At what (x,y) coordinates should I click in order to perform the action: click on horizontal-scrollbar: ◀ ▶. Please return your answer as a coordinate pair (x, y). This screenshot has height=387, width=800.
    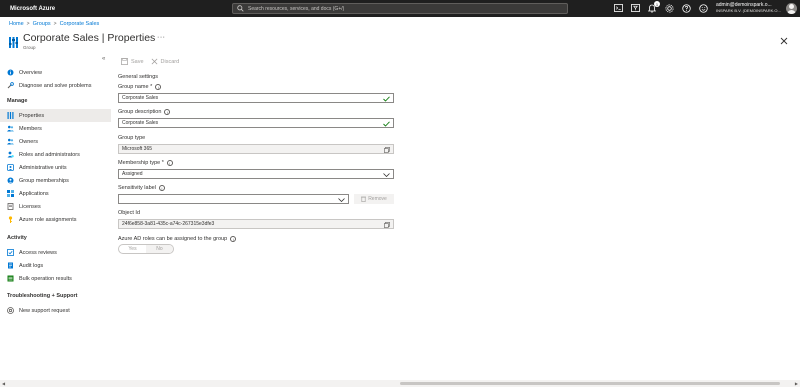
    Looking at the image, I should click on (400, 383).